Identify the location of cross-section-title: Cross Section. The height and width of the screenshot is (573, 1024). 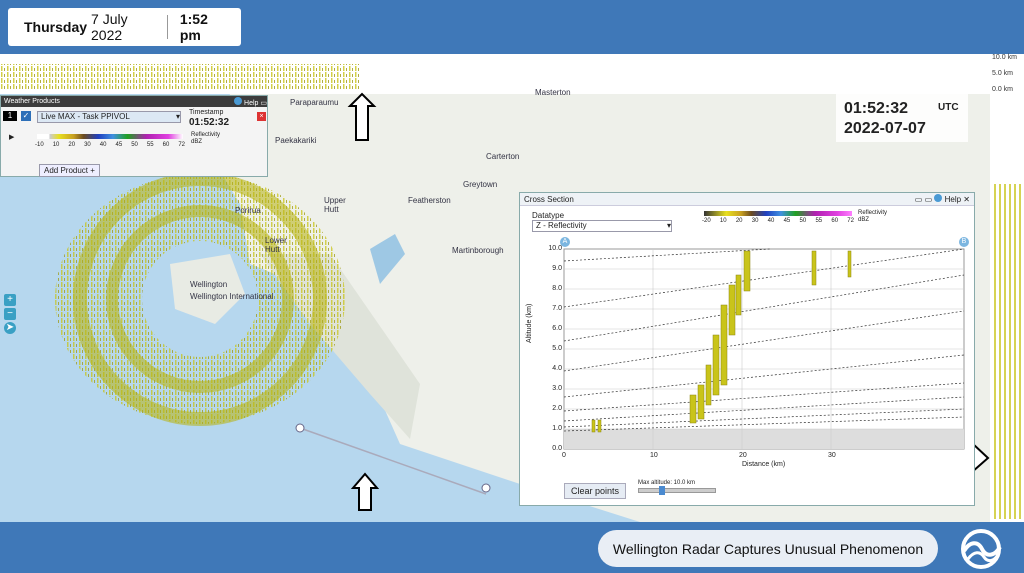
(549, 199).